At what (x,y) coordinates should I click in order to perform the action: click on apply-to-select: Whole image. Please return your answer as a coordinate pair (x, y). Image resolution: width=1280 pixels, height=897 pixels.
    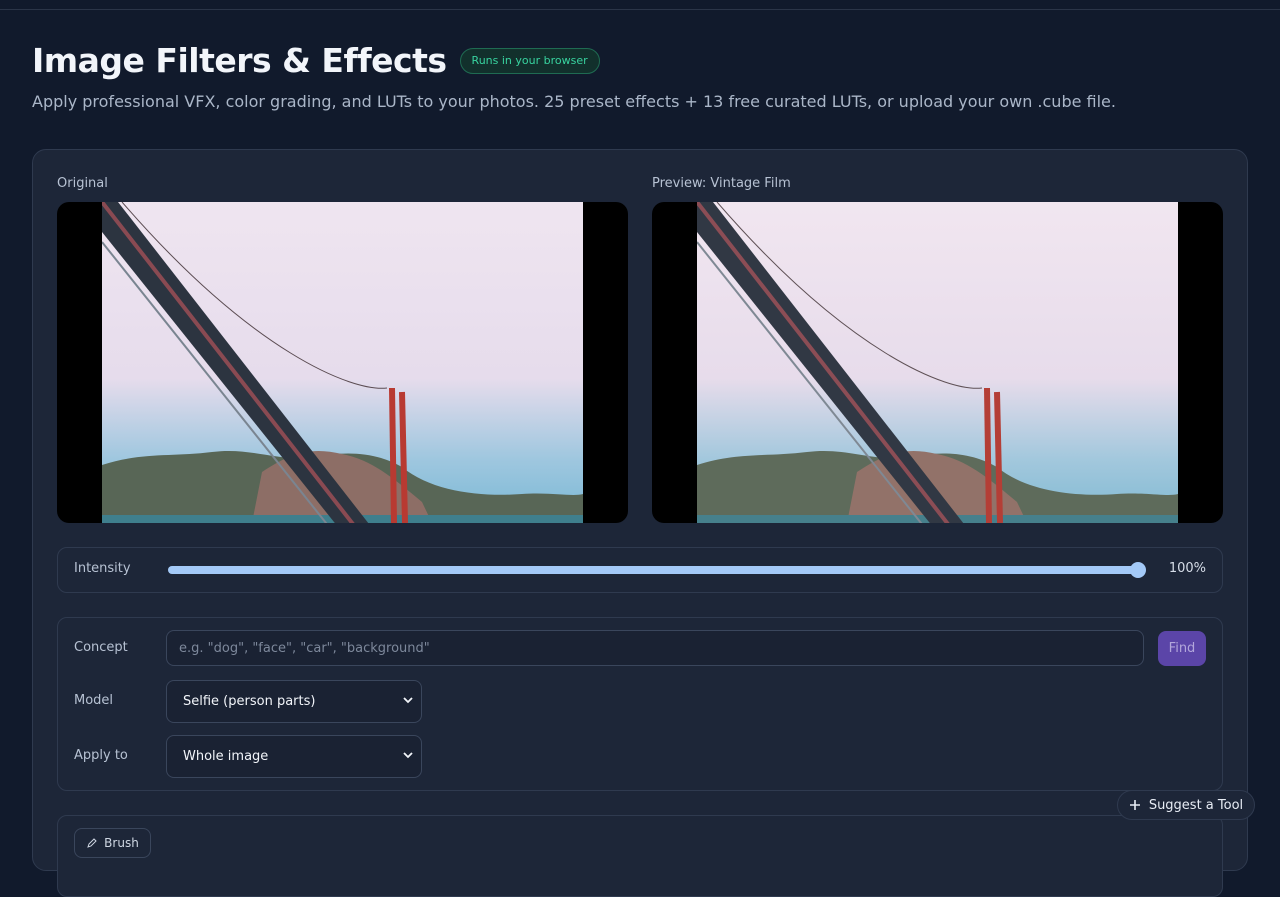
    Looking at the image, I should click on (294, 756).